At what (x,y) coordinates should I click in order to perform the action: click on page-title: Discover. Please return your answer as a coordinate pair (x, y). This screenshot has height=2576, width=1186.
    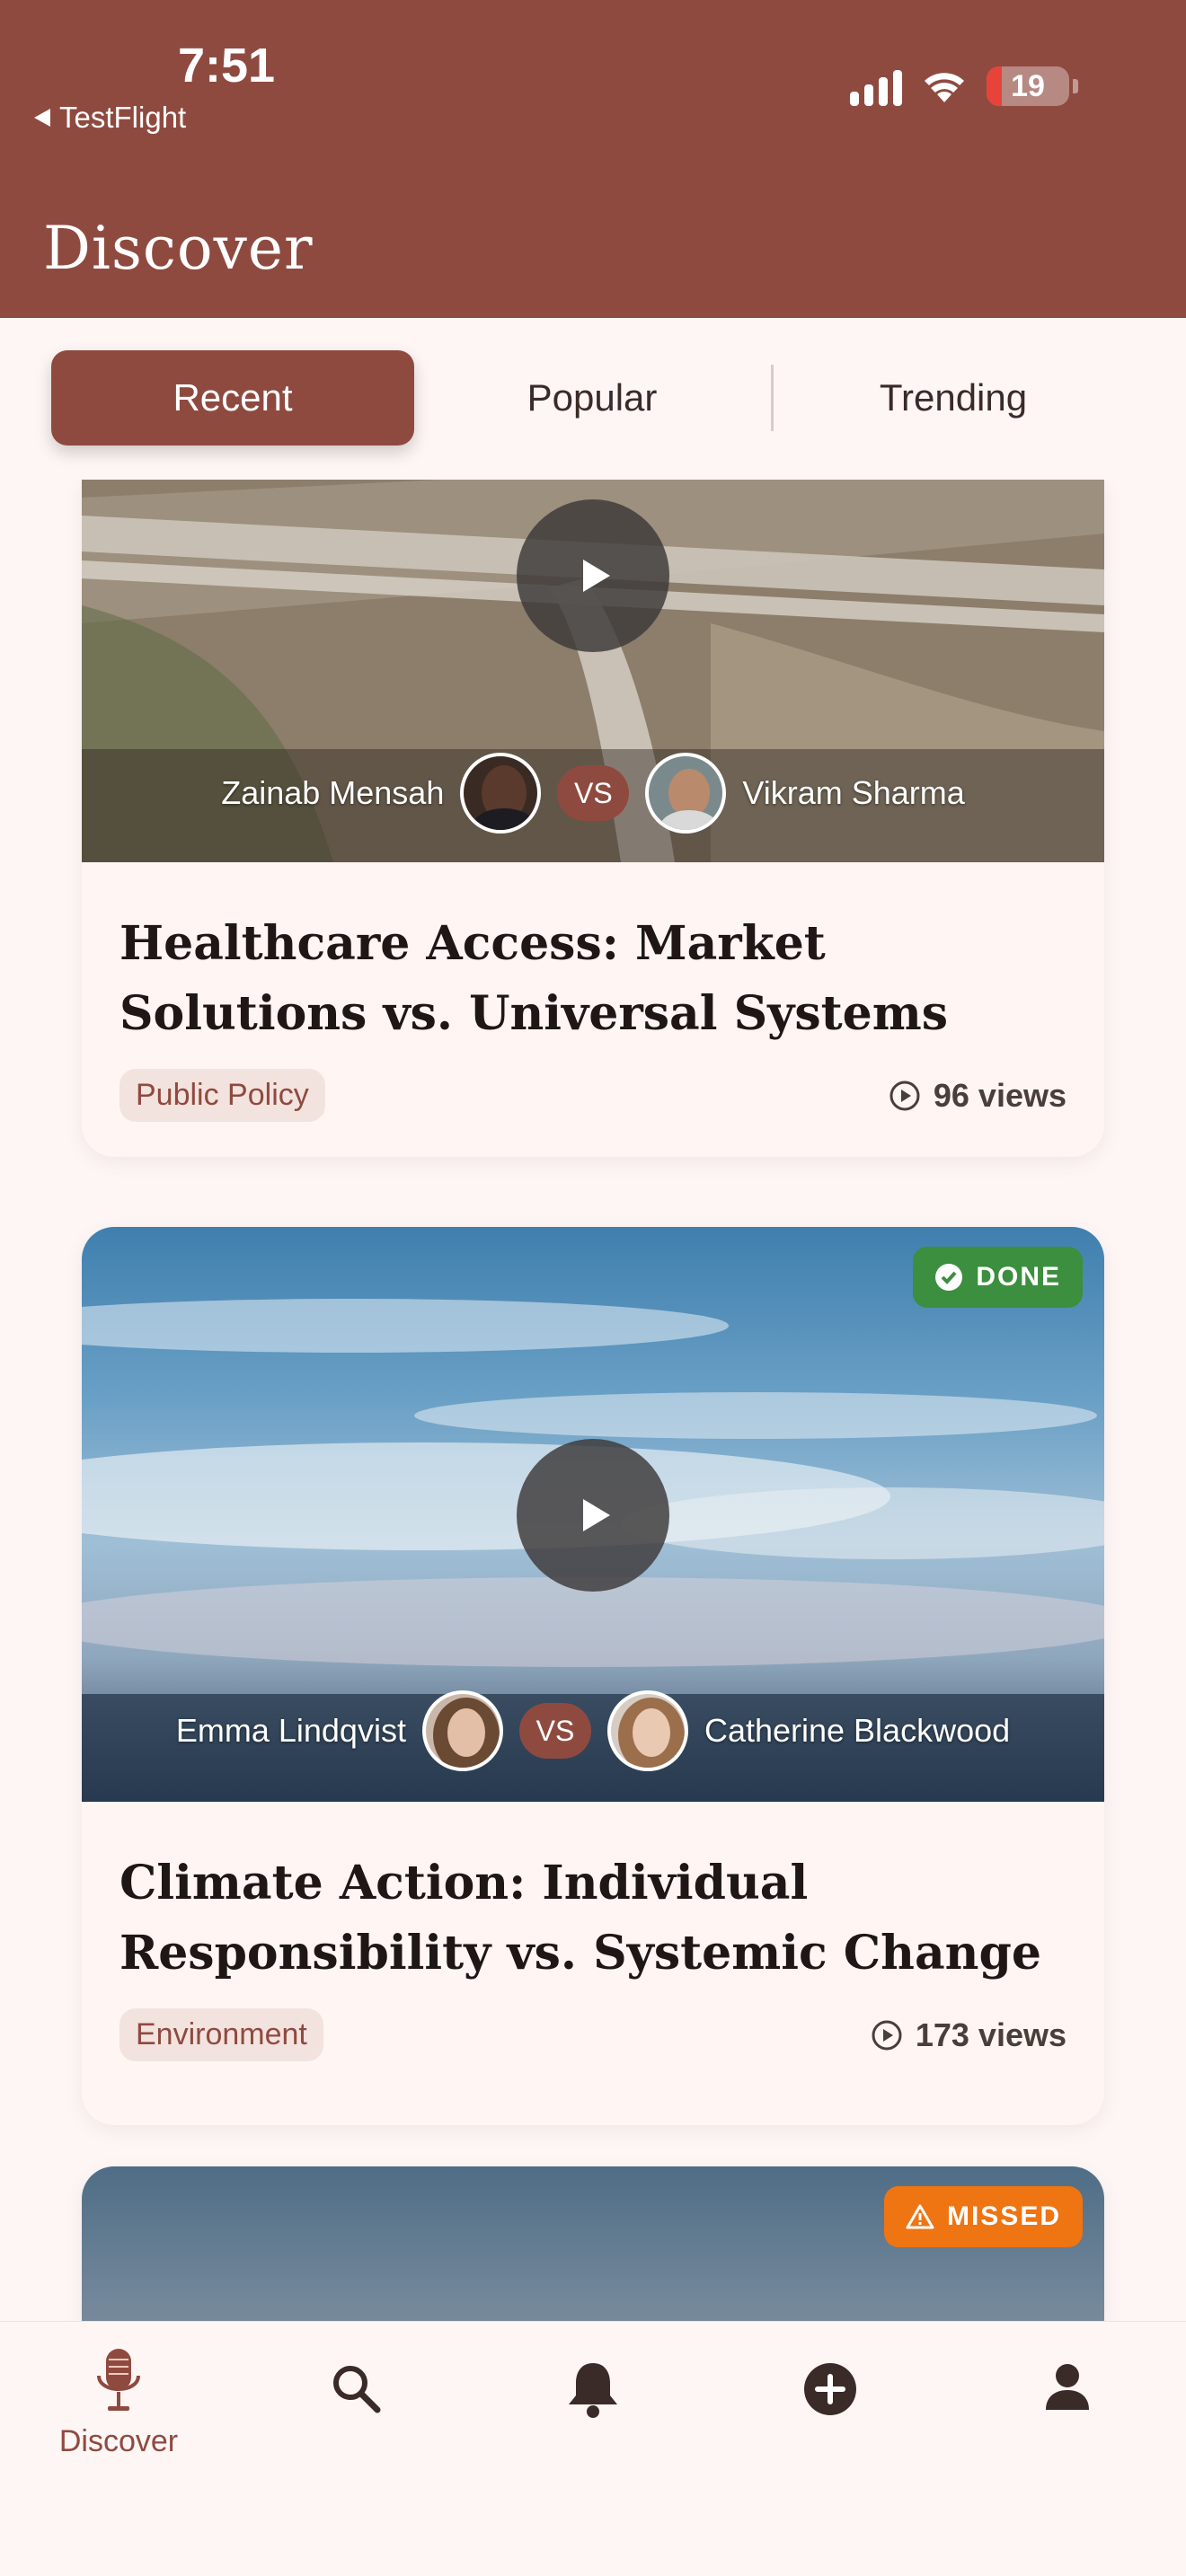
    Looking at the image, I should click on (178, 248).